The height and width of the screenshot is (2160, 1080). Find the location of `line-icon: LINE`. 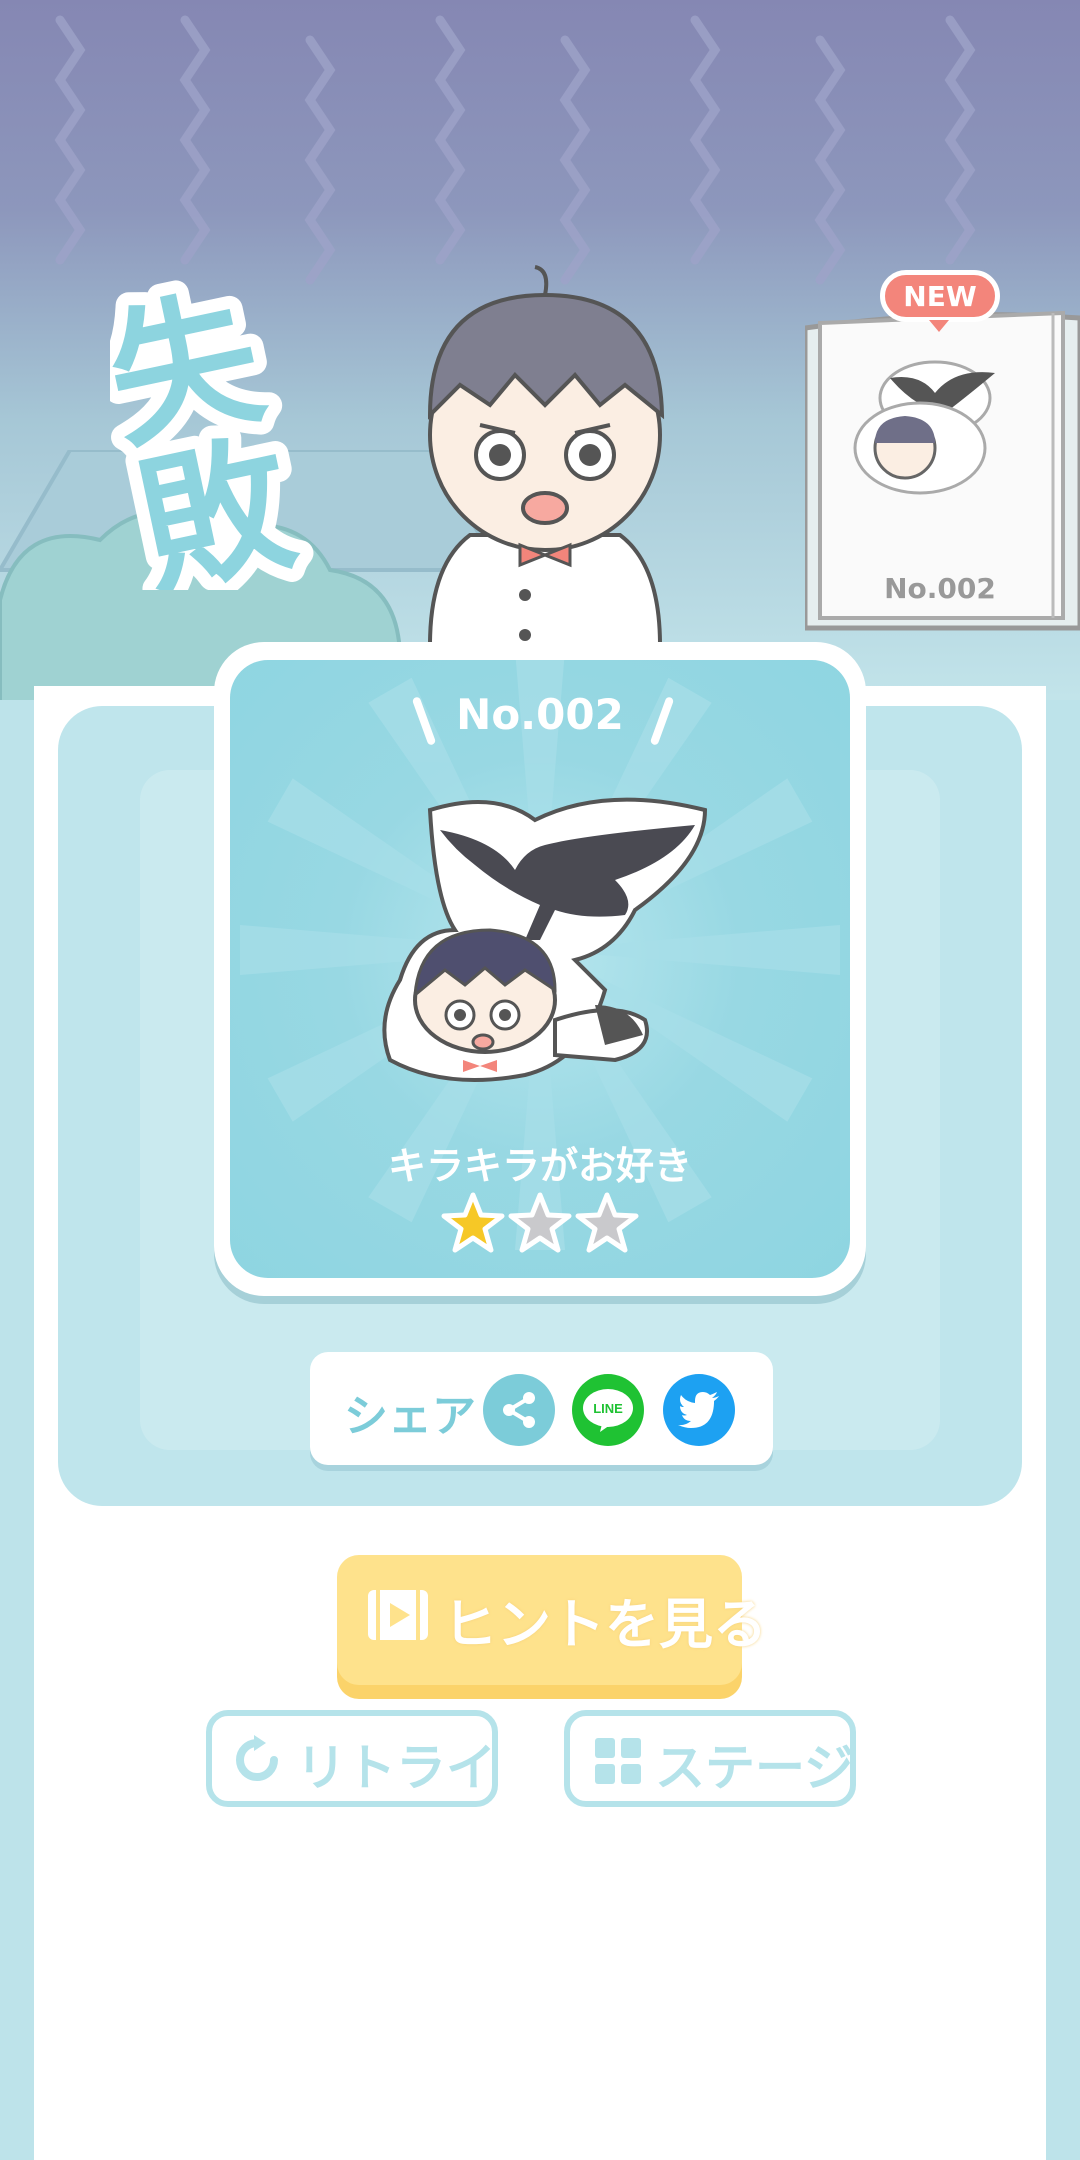

line-icon: LINE is located at coordinates (608, 1410).